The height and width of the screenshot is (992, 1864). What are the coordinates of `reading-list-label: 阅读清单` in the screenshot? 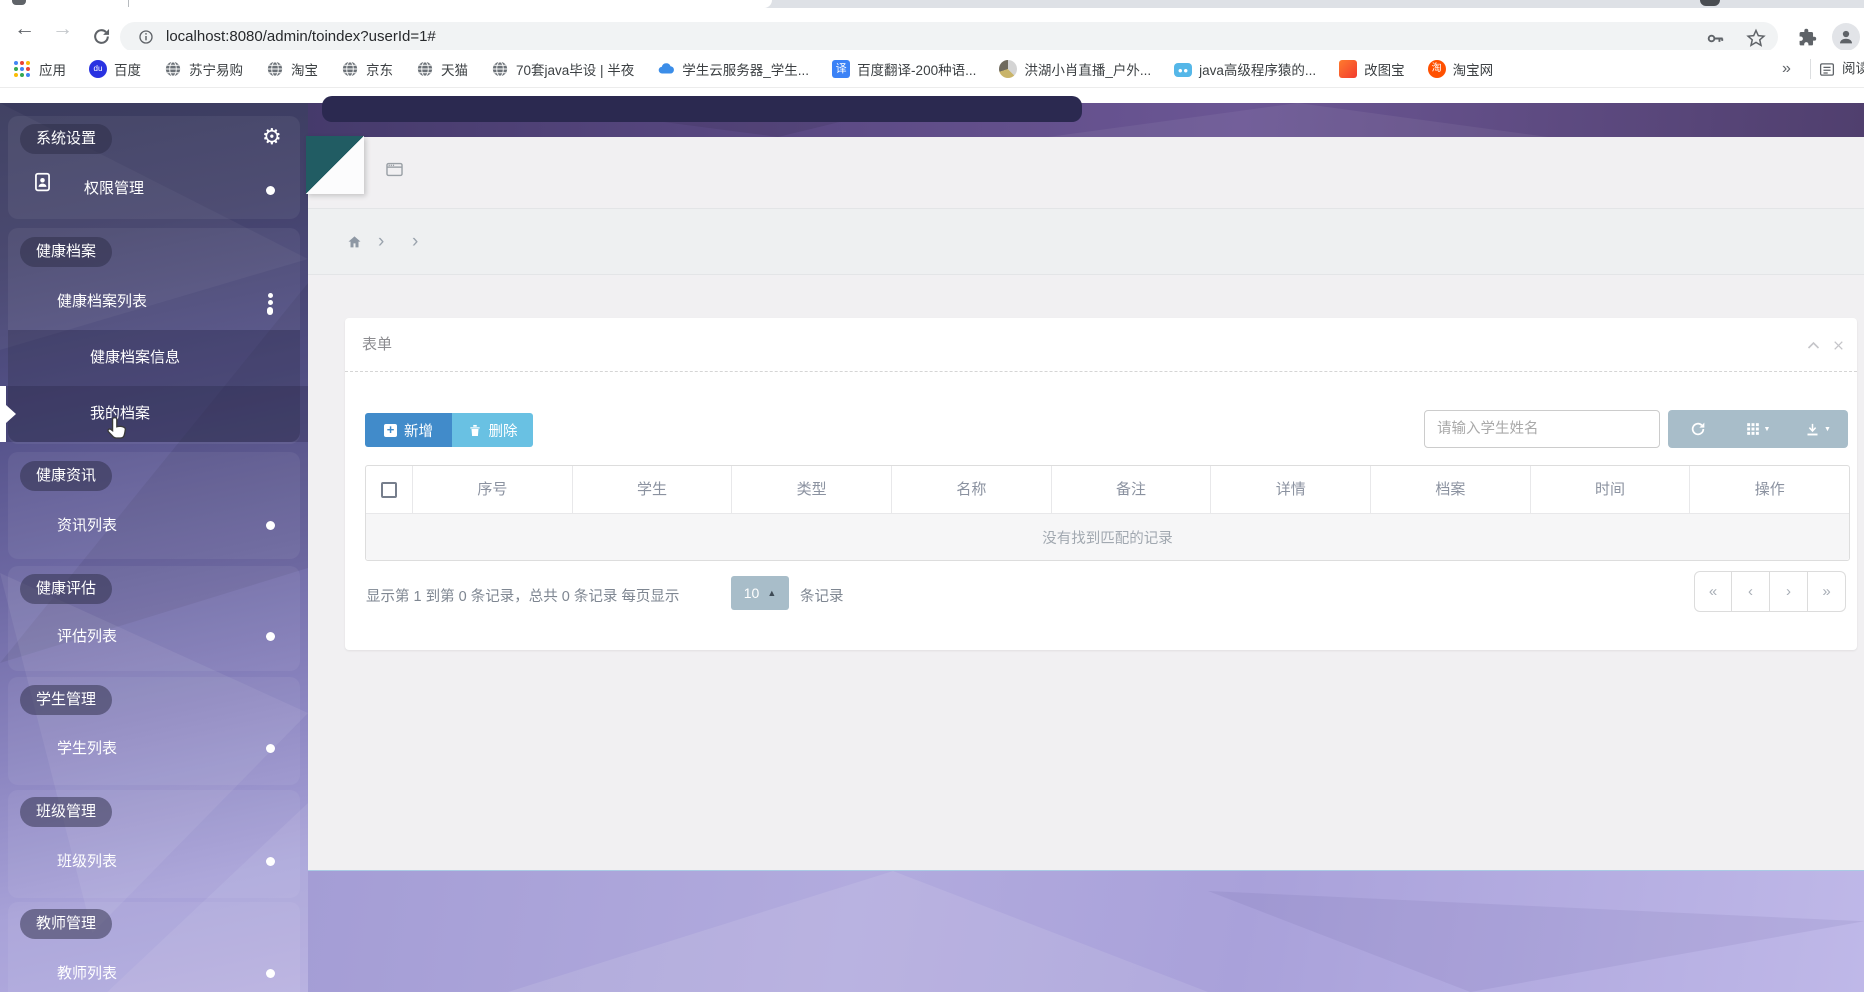 It's located at (1853, 69).